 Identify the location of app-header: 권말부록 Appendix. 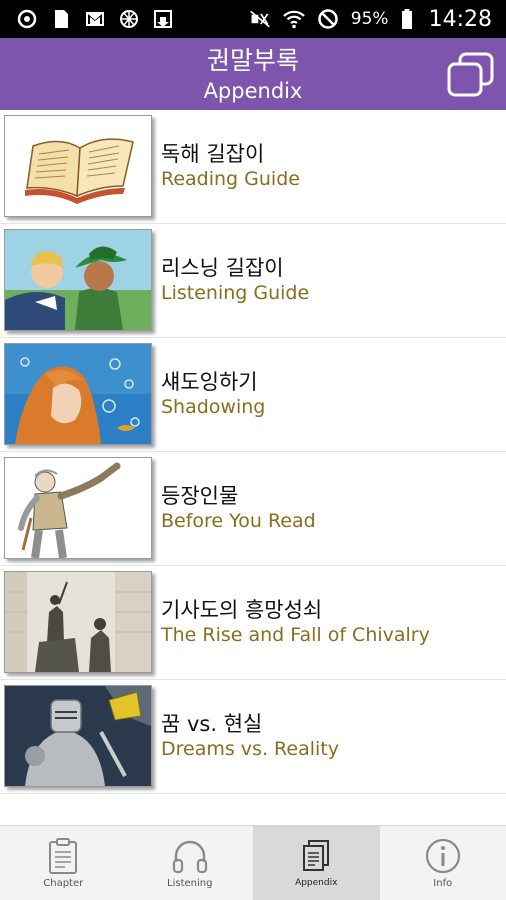
(253, 74).